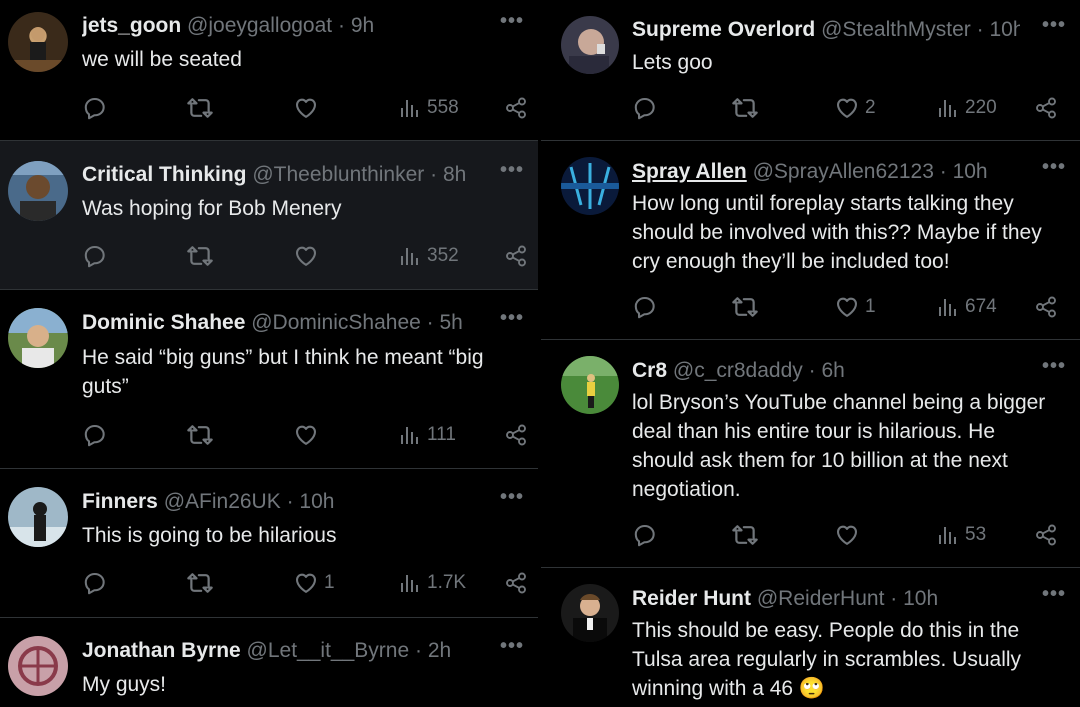 This screenshot has width=1080, height=707. Describe the element at coordinates (689, 171) in the screenshot. I see `display-name: Spray Allen` at that location.